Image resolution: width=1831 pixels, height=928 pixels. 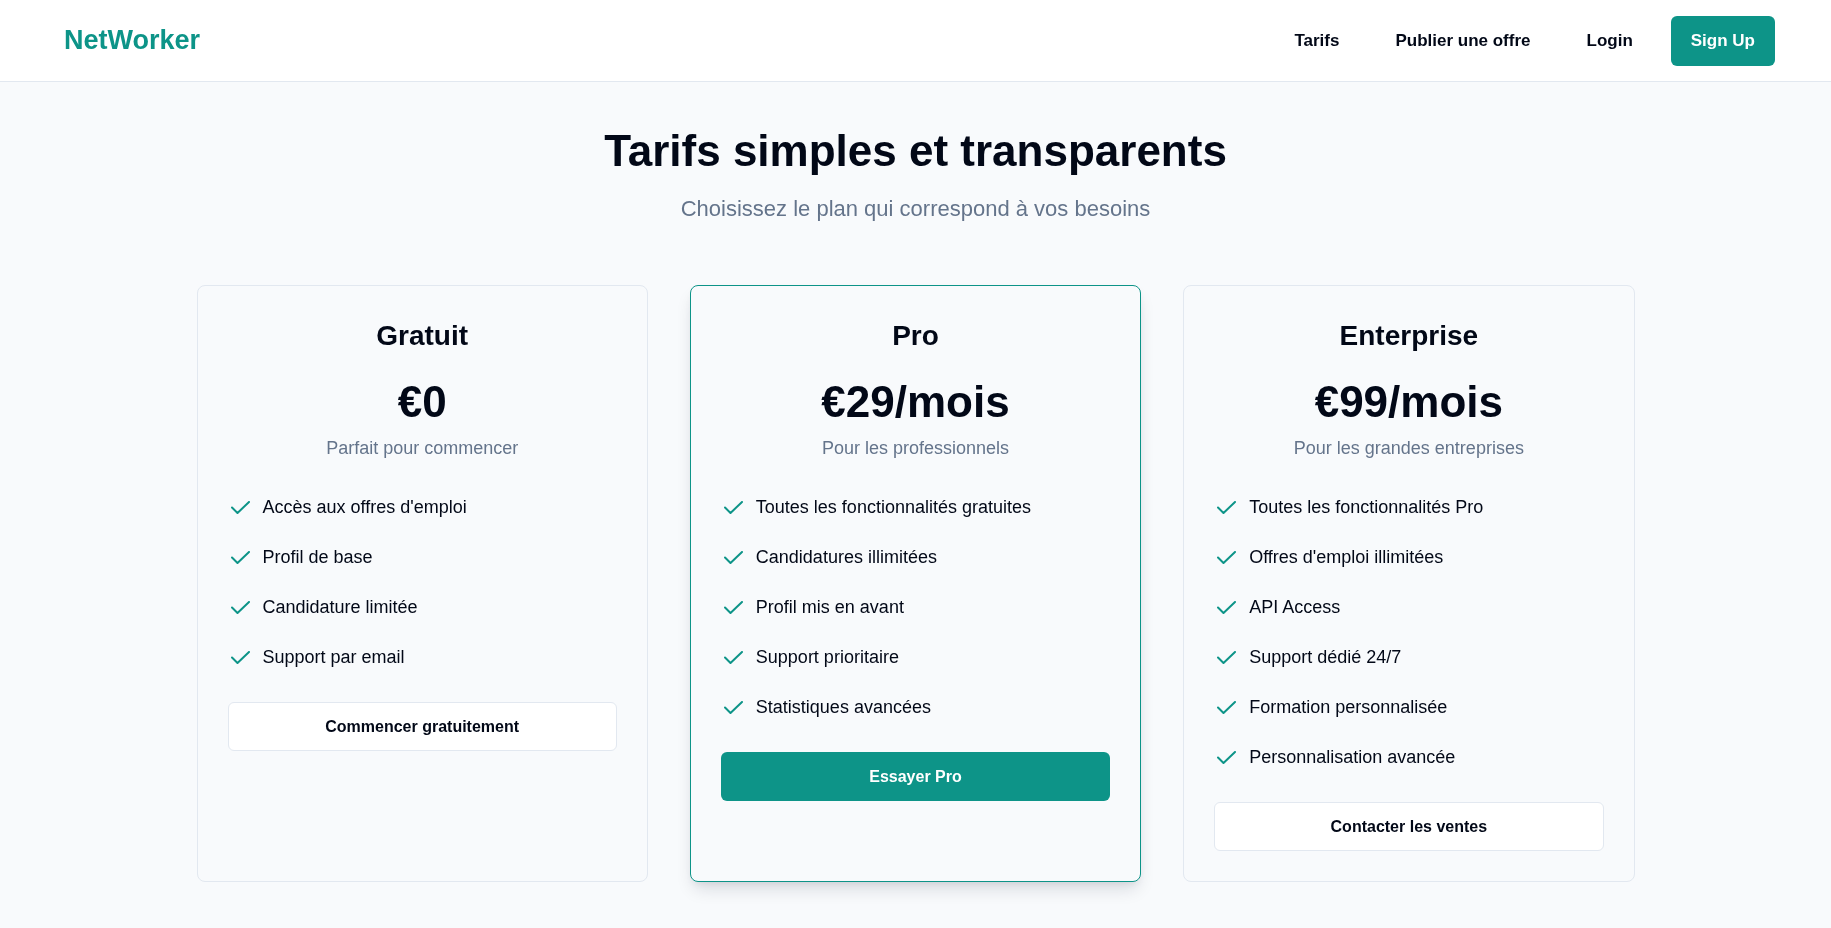 I want to click on page-title: Tarifs simples et transparents, so click(x=915, y=151).